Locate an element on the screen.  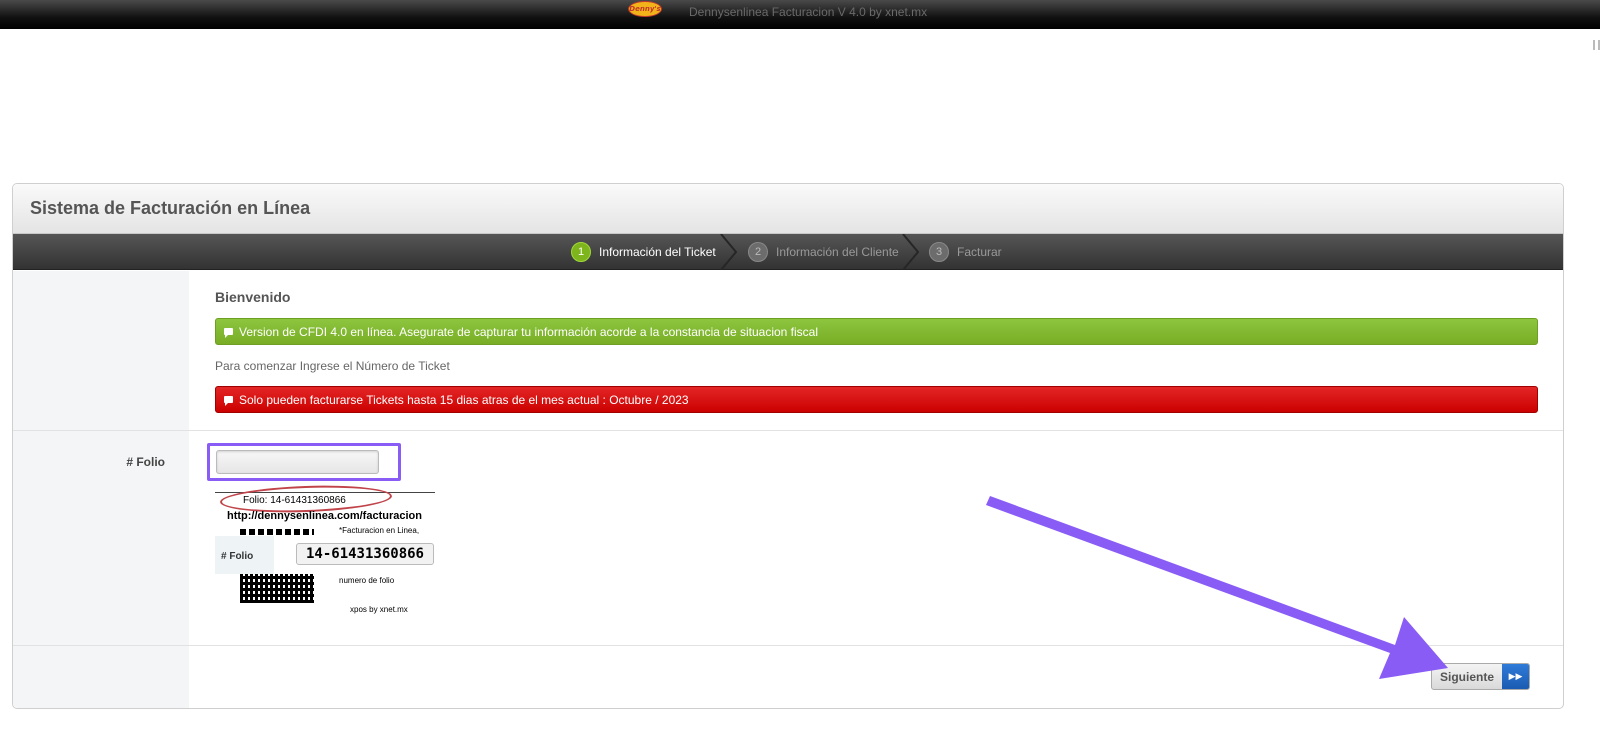
dennys-logo: Denny's is located at coordinates (645, 9).